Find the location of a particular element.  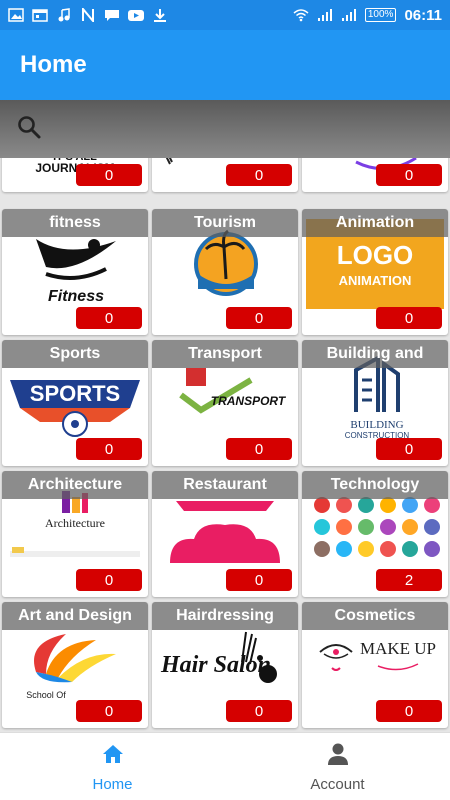

category-card-restaurant: Restaurant 0 is located at coordinates (225, 534).